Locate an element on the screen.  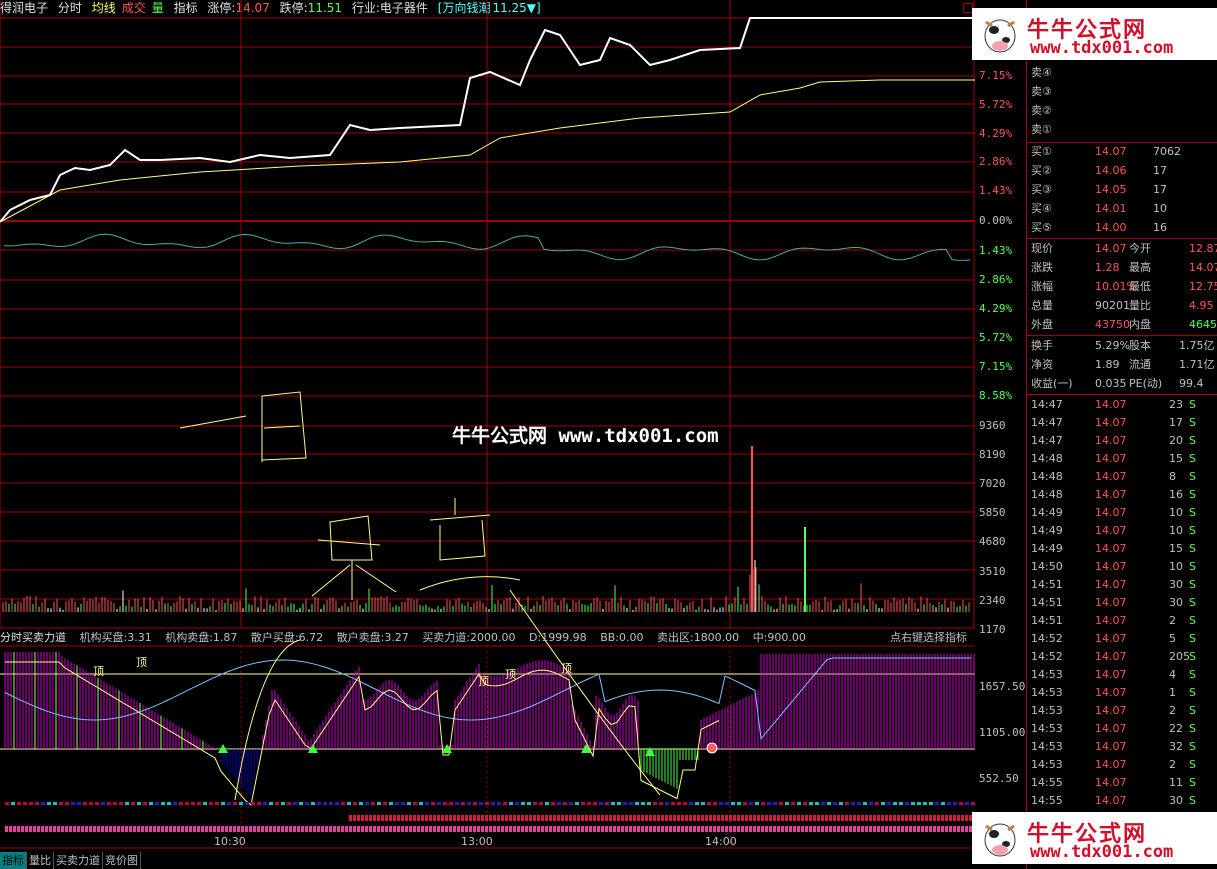
tick-time: 14:48 is located at coordinates (1047, 458).